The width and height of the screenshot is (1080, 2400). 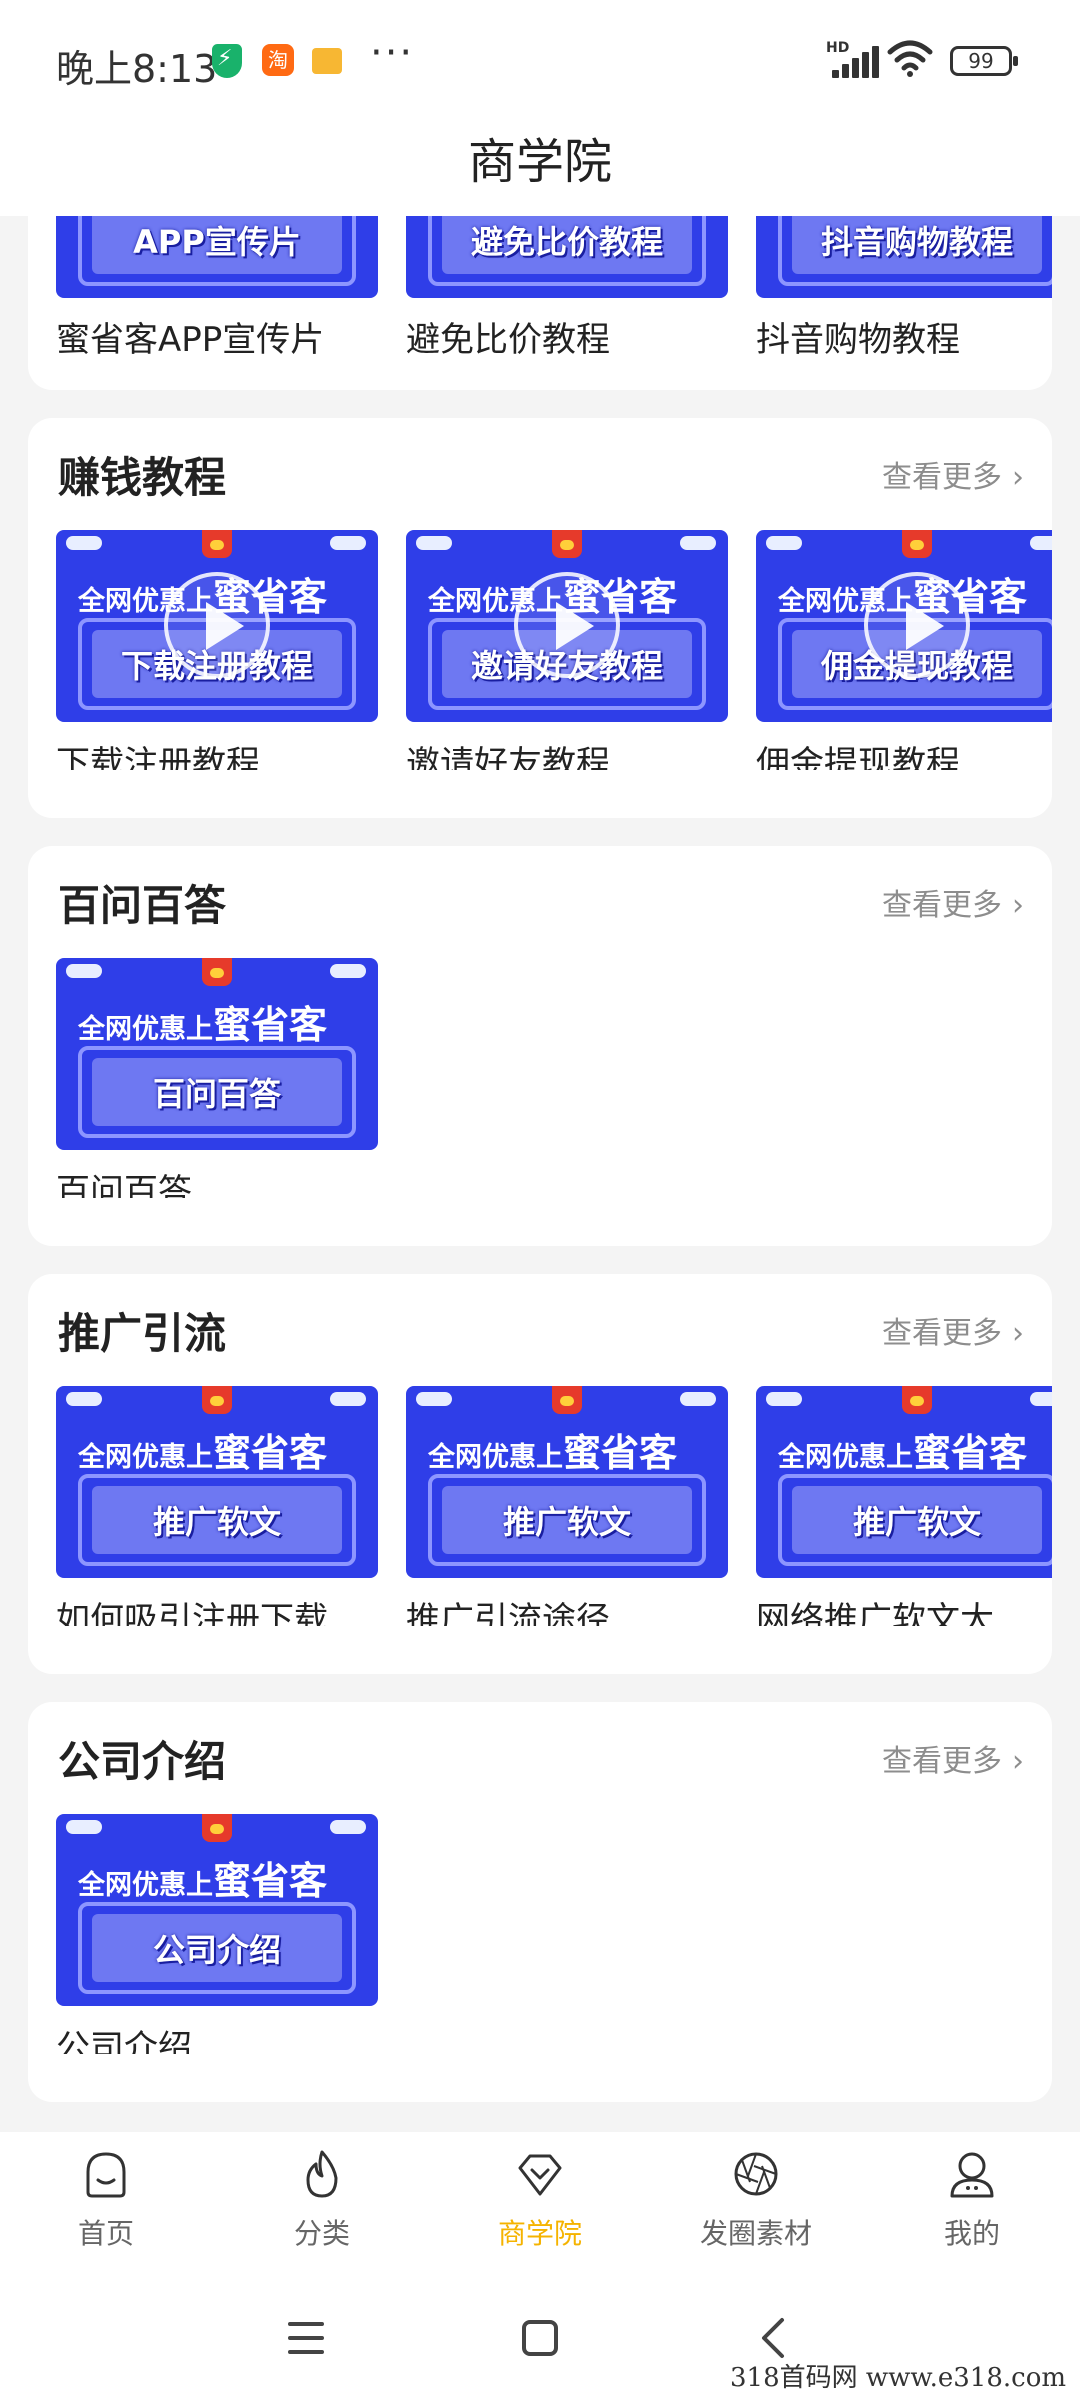 What do you see at coordinates (554, 1078) in the screenshot?
I see `thumb-row: 全网优惠上蜜省客 百问百答 百问百答` at bounding box center [554, 1078].